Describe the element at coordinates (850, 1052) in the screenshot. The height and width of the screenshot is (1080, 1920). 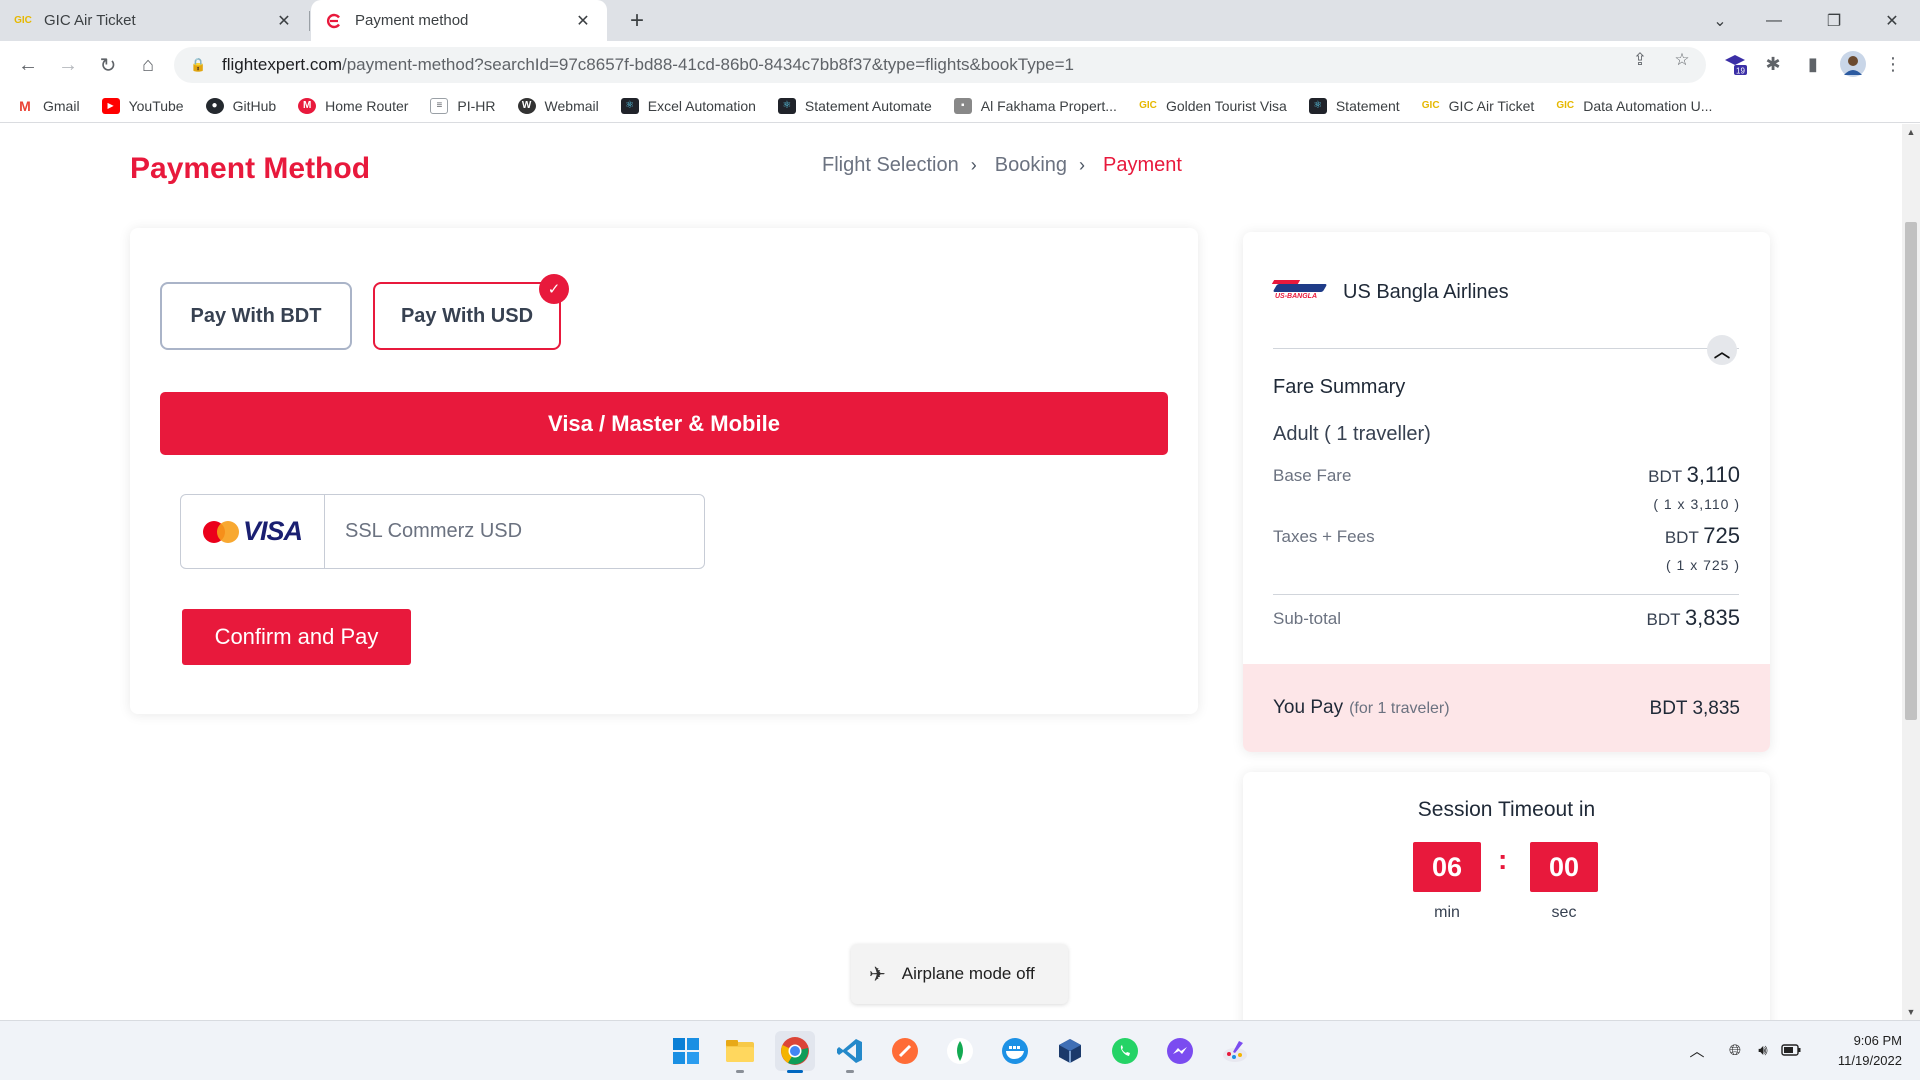
I see `vscode-icon` at that location.